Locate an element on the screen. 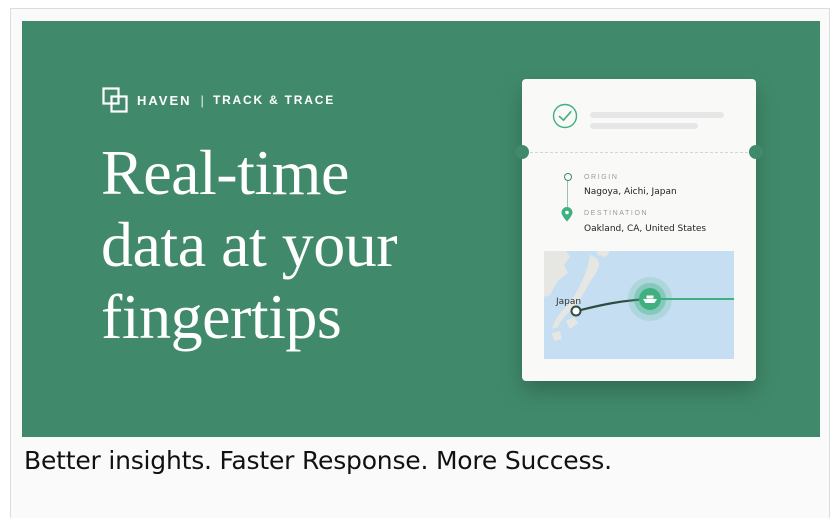 Image resolution: width=840 pixels, height=518 pixels. brand-lockup: HAVEN | TRACK & TRACE is located at coordinates (218, 100).